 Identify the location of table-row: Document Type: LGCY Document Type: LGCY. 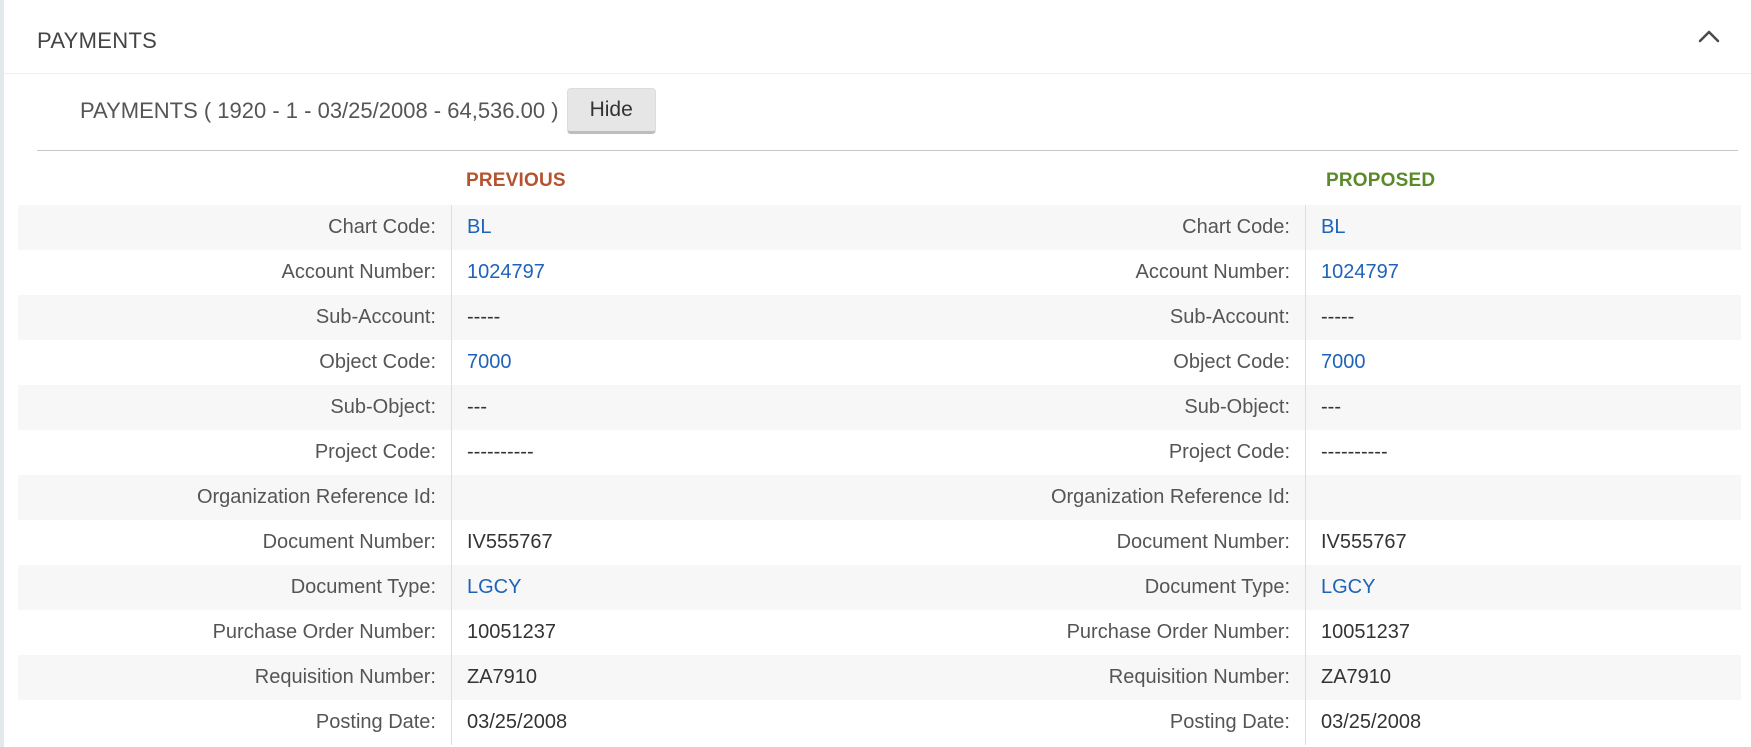
(879, 587).